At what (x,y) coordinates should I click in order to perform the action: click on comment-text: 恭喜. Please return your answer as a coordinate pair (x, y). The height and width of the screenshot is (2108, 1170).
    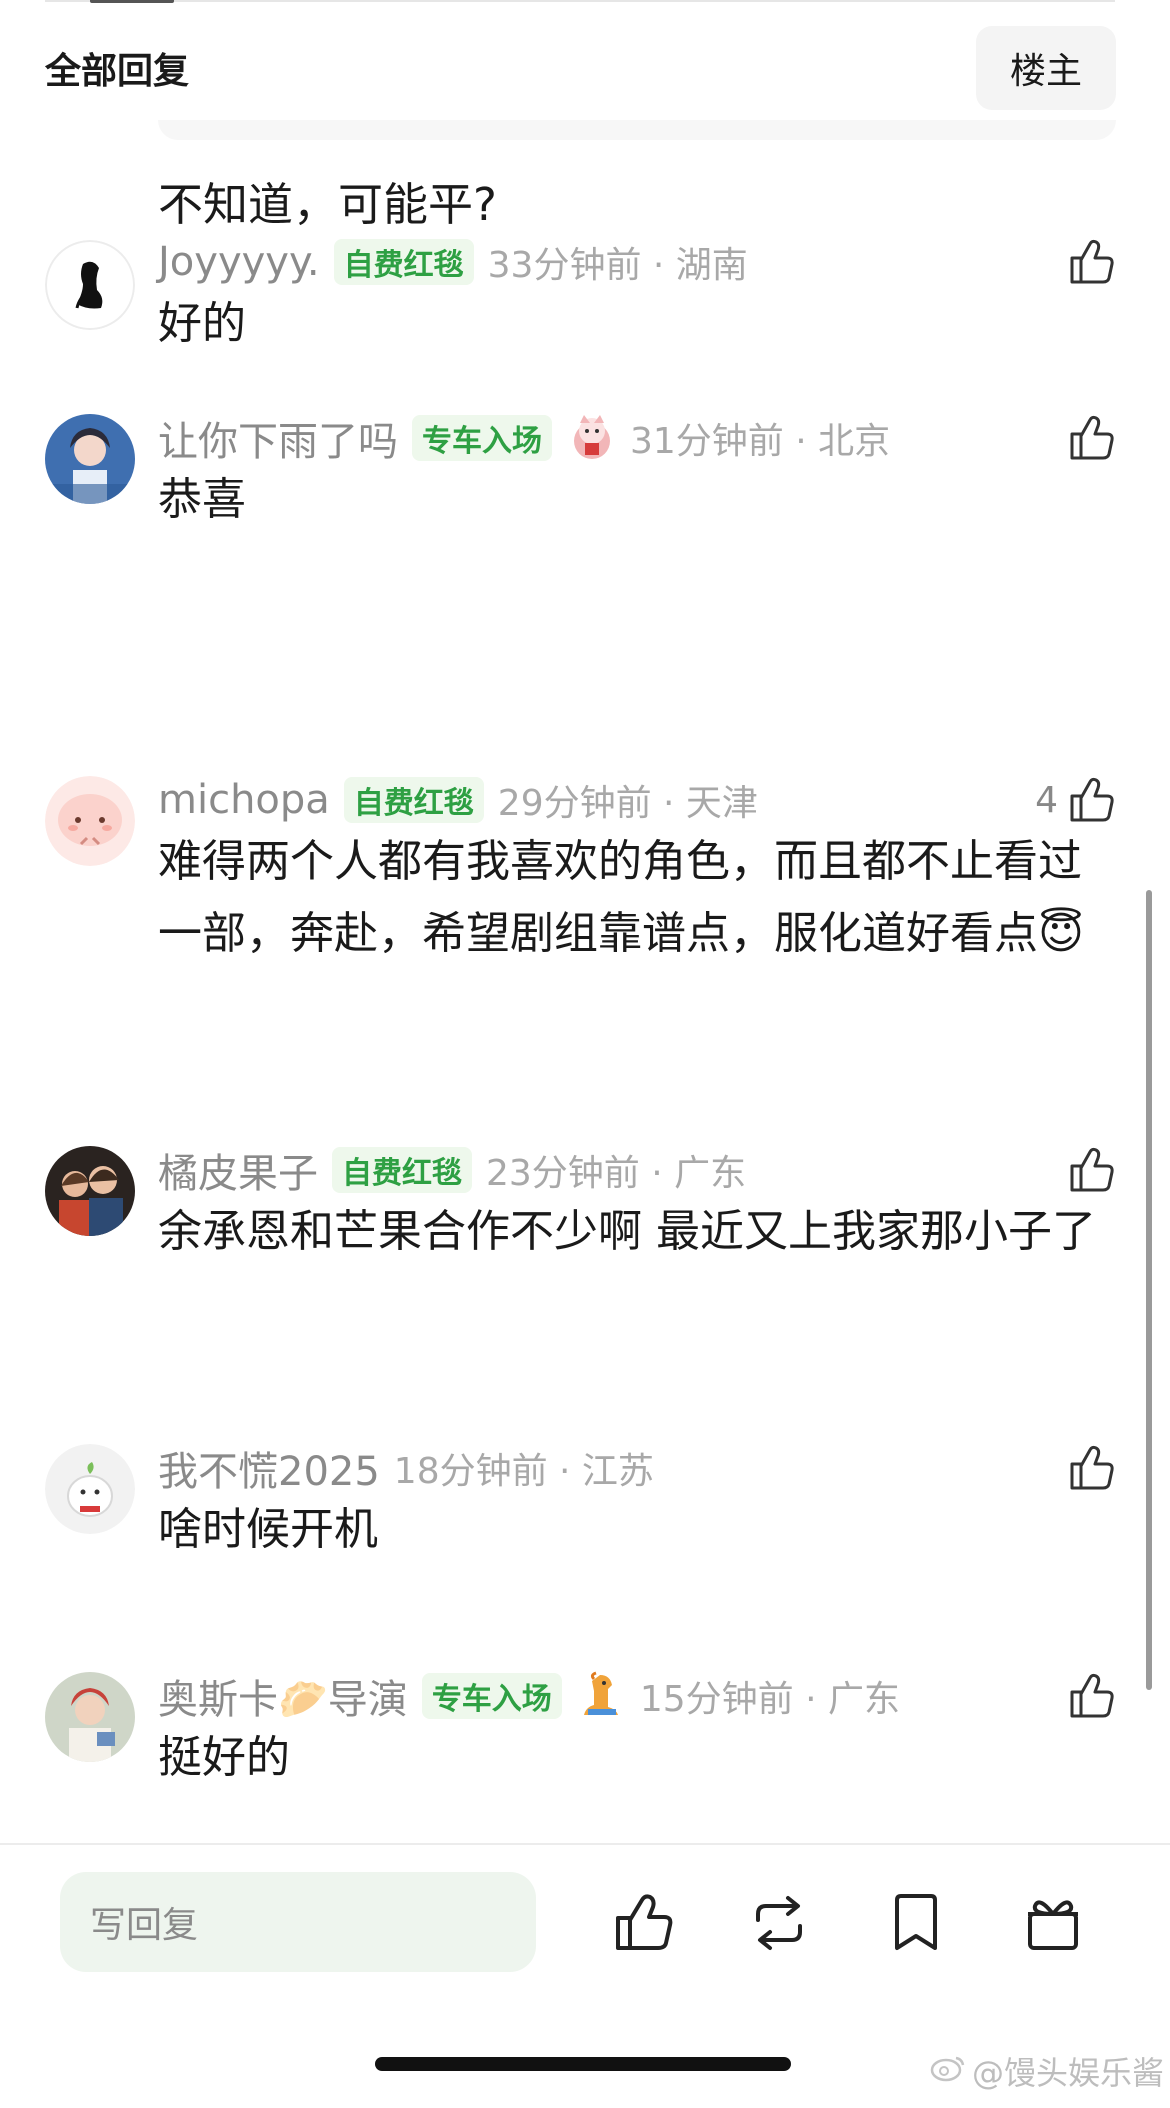
    Looking at the image, I should click on (202, 499).